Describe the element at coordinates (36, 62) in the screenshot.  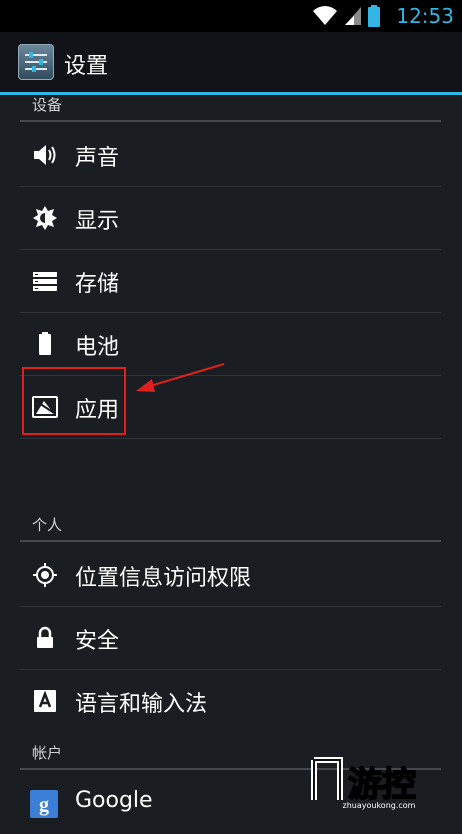
I see `settings-app-icon` at that location.